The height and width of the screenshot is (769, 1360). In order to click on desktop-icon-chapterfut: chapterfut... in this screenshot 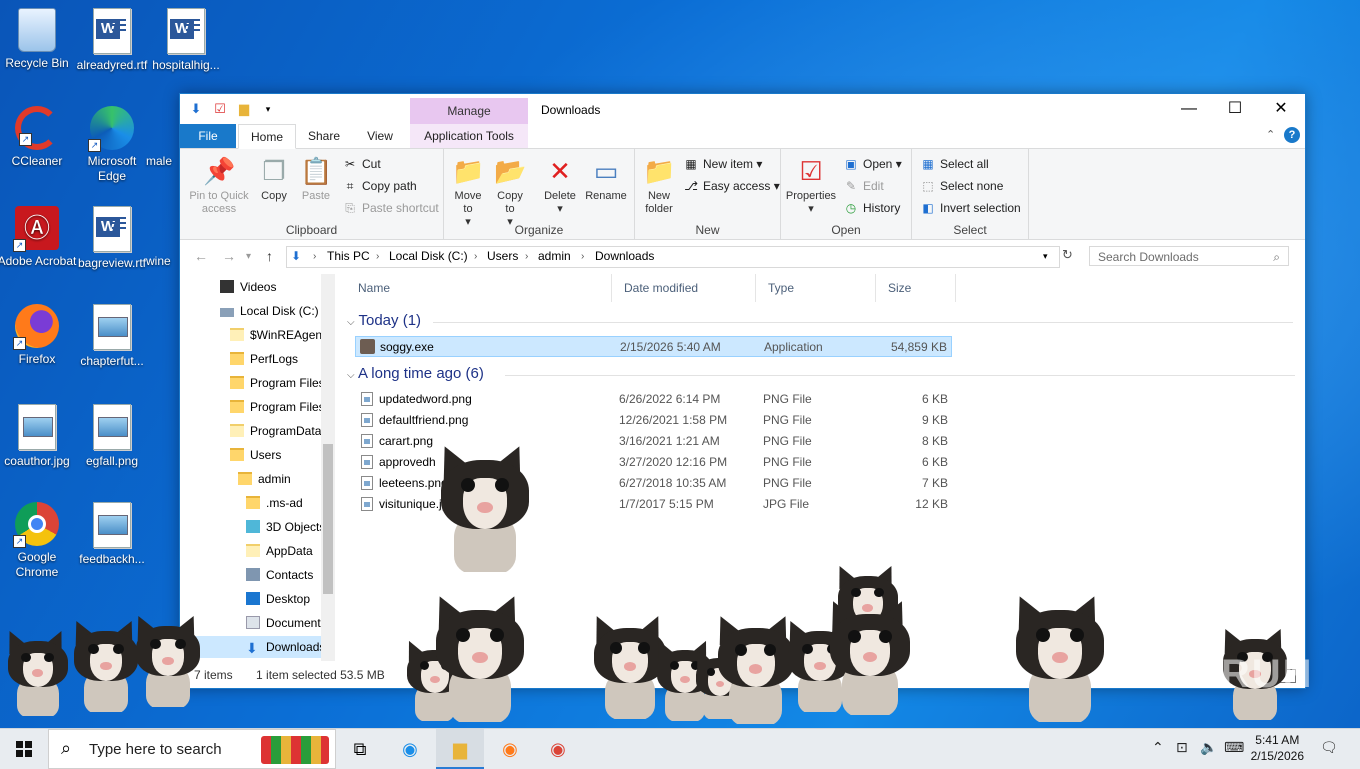, I will do `click(112, 336)`.